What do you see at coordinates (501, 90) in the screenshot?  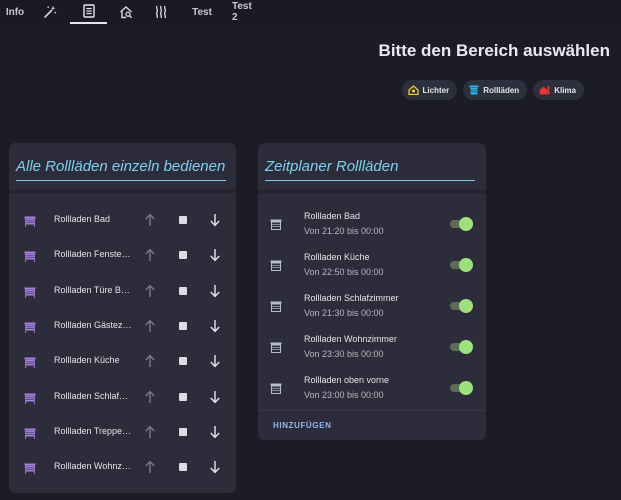 I see `chip-label: Rollläden` at bounding box center [501, 90].